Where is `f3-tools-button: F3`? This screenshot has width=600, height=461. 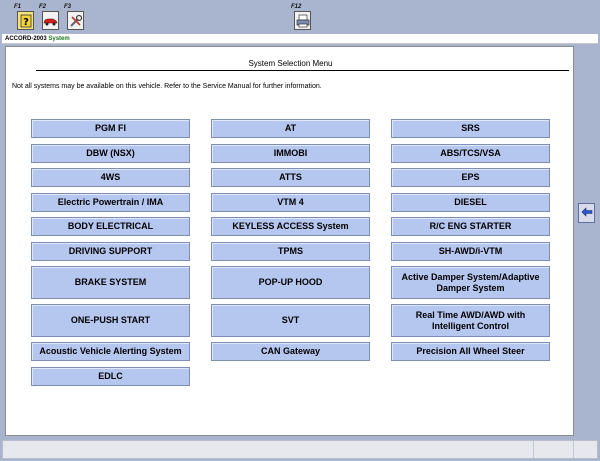 f3-tools-button: F3 is located at coordinates (75, 18).